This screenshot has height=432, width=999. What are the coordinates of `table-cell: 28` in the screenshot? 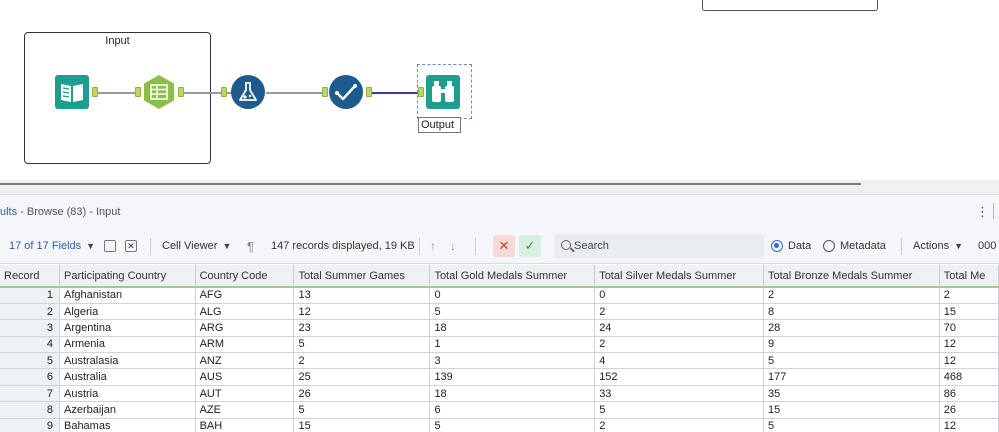 It's located at (851, 328).